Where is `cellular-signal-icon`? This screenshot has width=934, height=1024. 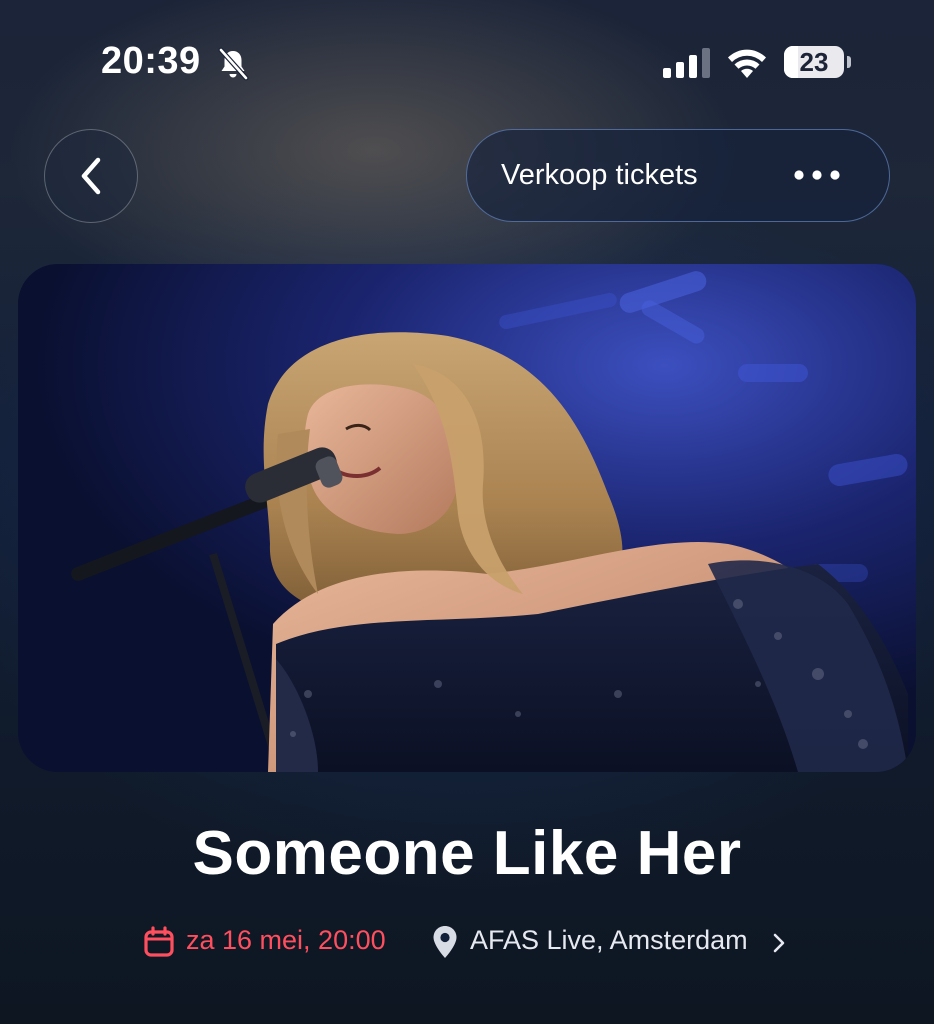 cellular-signal-icon is located at coordinates (686, 63).